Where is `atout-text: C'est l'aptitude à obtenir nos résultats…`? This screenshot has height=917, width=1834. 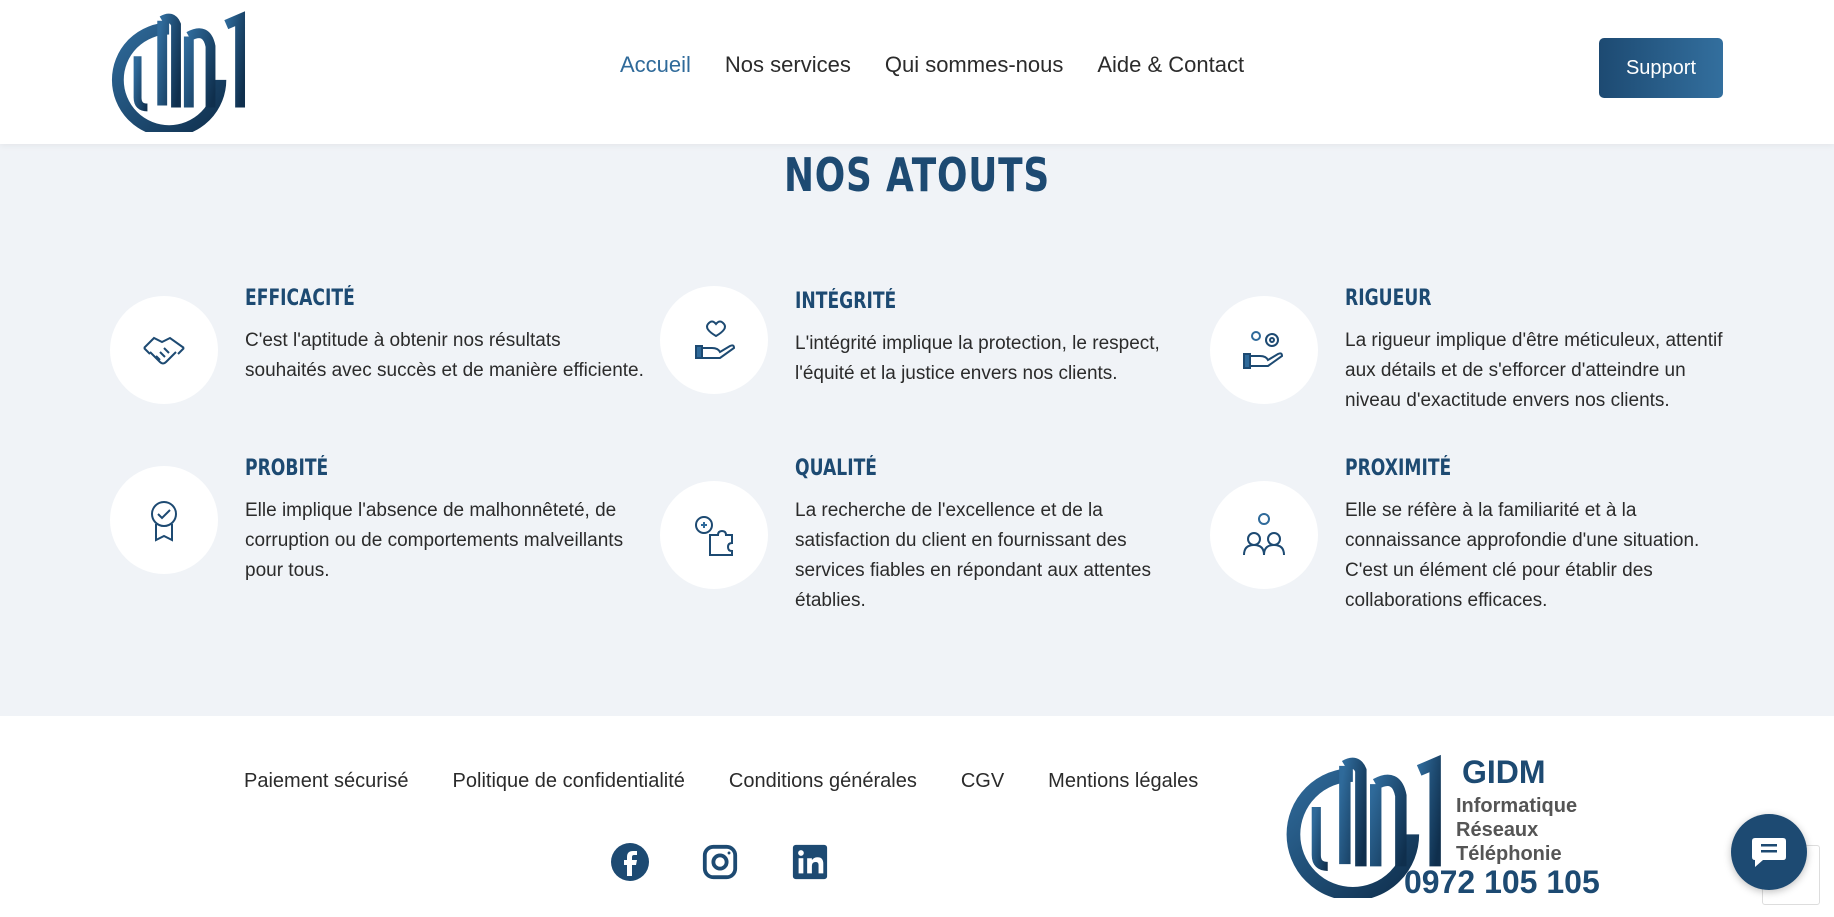 atout-text: C'est l'aptitude à obtenir nos résultats… is located at coordinates (444, 355).